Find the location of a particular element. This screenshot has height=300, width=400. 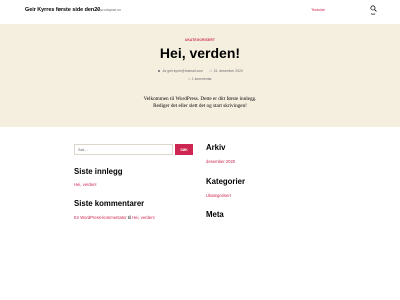

nav-link-testside: Testside is located at coordinates (318, 10).